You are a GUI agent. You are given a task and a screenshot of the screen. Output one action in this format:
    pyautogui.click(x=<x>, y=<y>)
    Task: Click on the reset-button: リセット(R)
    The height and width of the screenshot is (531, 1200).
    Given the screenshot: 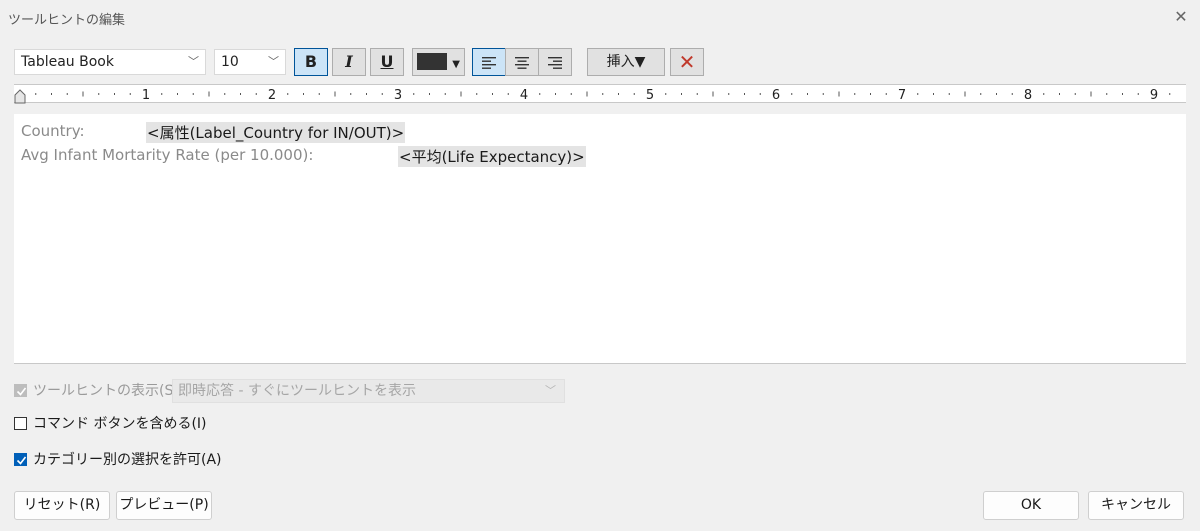 What is the action you would take?
    pyautogui.click(x=62, y=505)
    